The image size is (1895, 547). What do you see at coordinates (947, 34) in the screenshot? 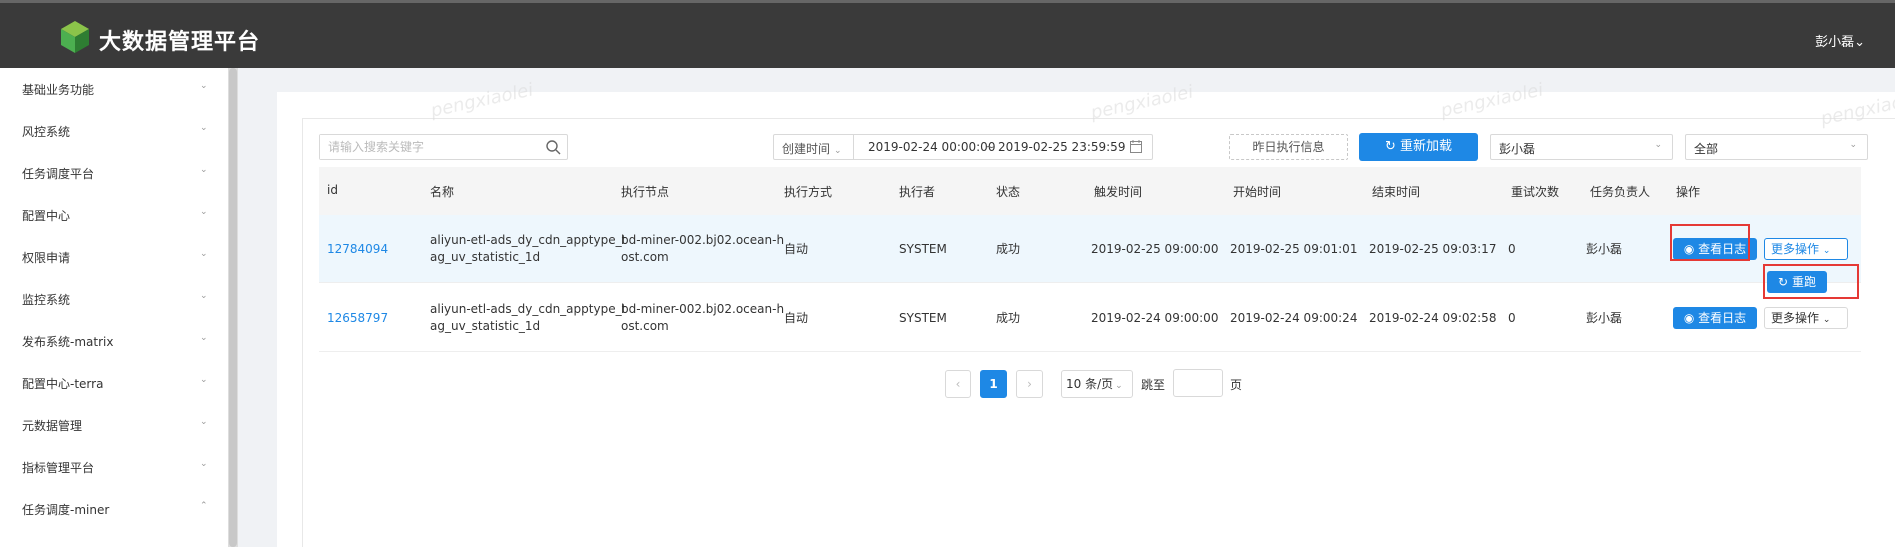
I see `top-header: 大数据管理平台 彭小磊⌄` at bounding box center [947, 34].